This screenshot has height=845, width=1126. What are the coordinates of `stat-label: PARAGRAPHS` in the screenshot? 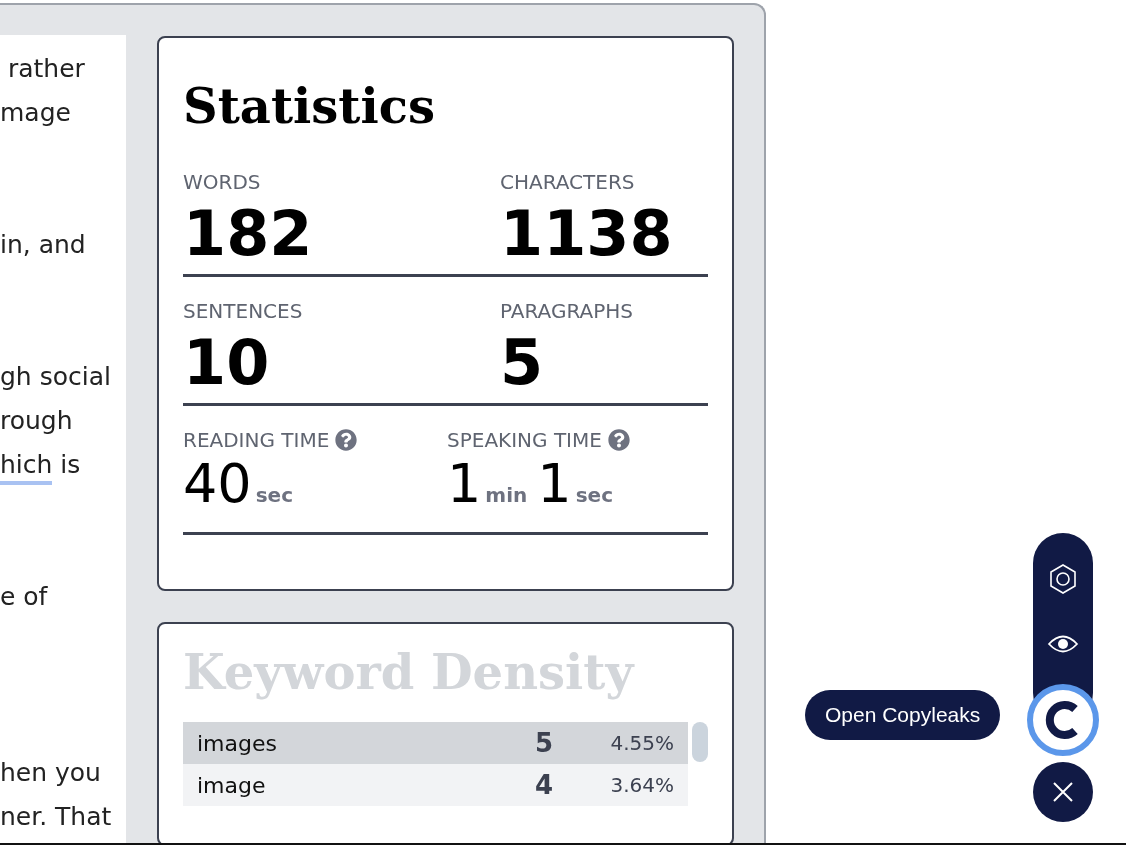 It's located at (567, 311).